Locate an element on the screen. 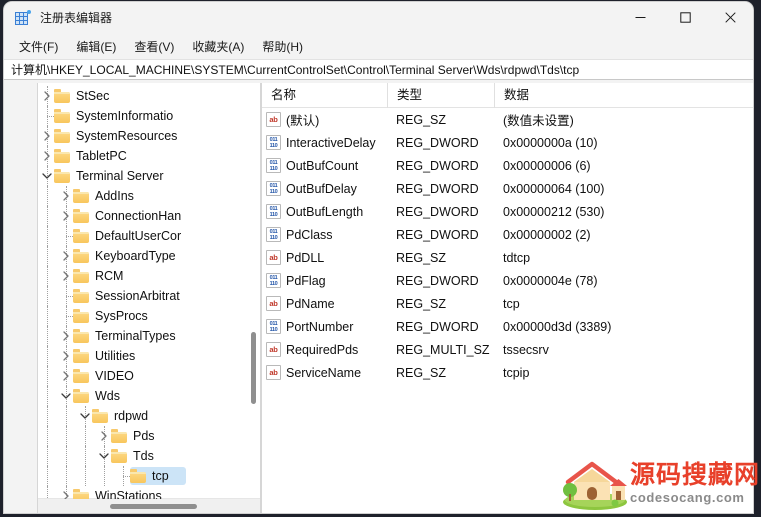 The image size is (761, 517). value-name-cell: ab PdDLL is located at coordinates (324, 257).